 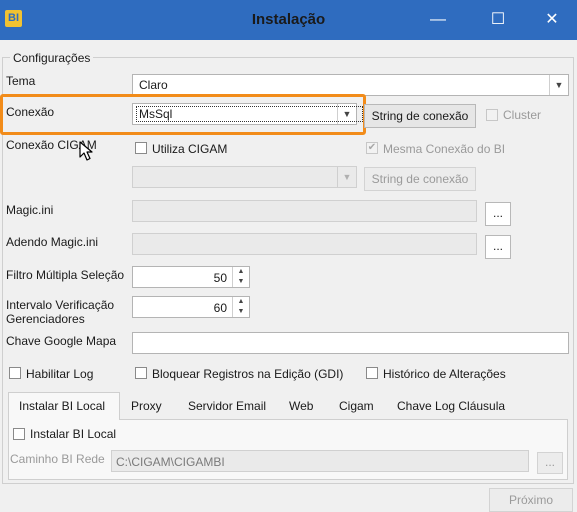 I want to click on tab-chave-log-clausula: Chave Log Cláusula, so click(x=451, y=406).